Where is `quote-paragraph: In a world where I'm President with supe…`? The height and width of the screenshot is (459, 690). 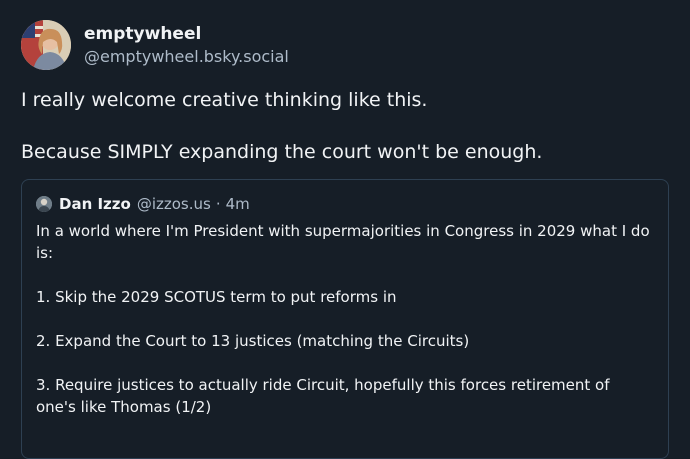
quote-paragraph: In a world where I'm President with supe… is located at coordinates (343, 242).